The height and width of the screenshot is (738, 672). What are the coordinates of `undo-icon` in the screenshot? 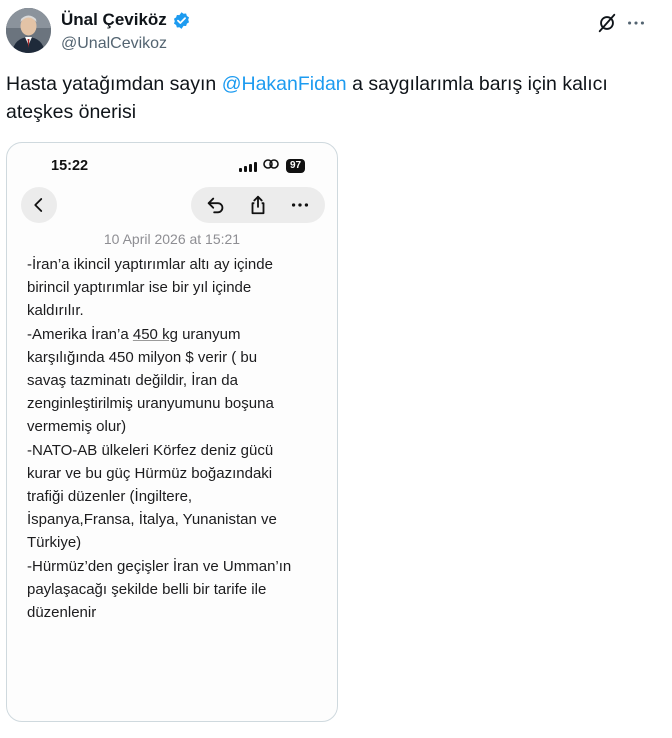 It's located at (216, 205).